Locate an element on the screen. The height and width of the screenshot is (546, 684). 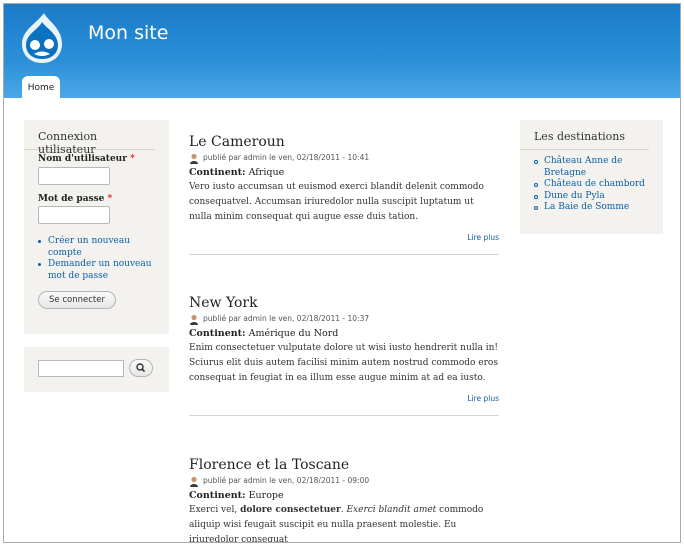
body-italic-text: Exerci blandit amet is located at coordinates (391, 510).